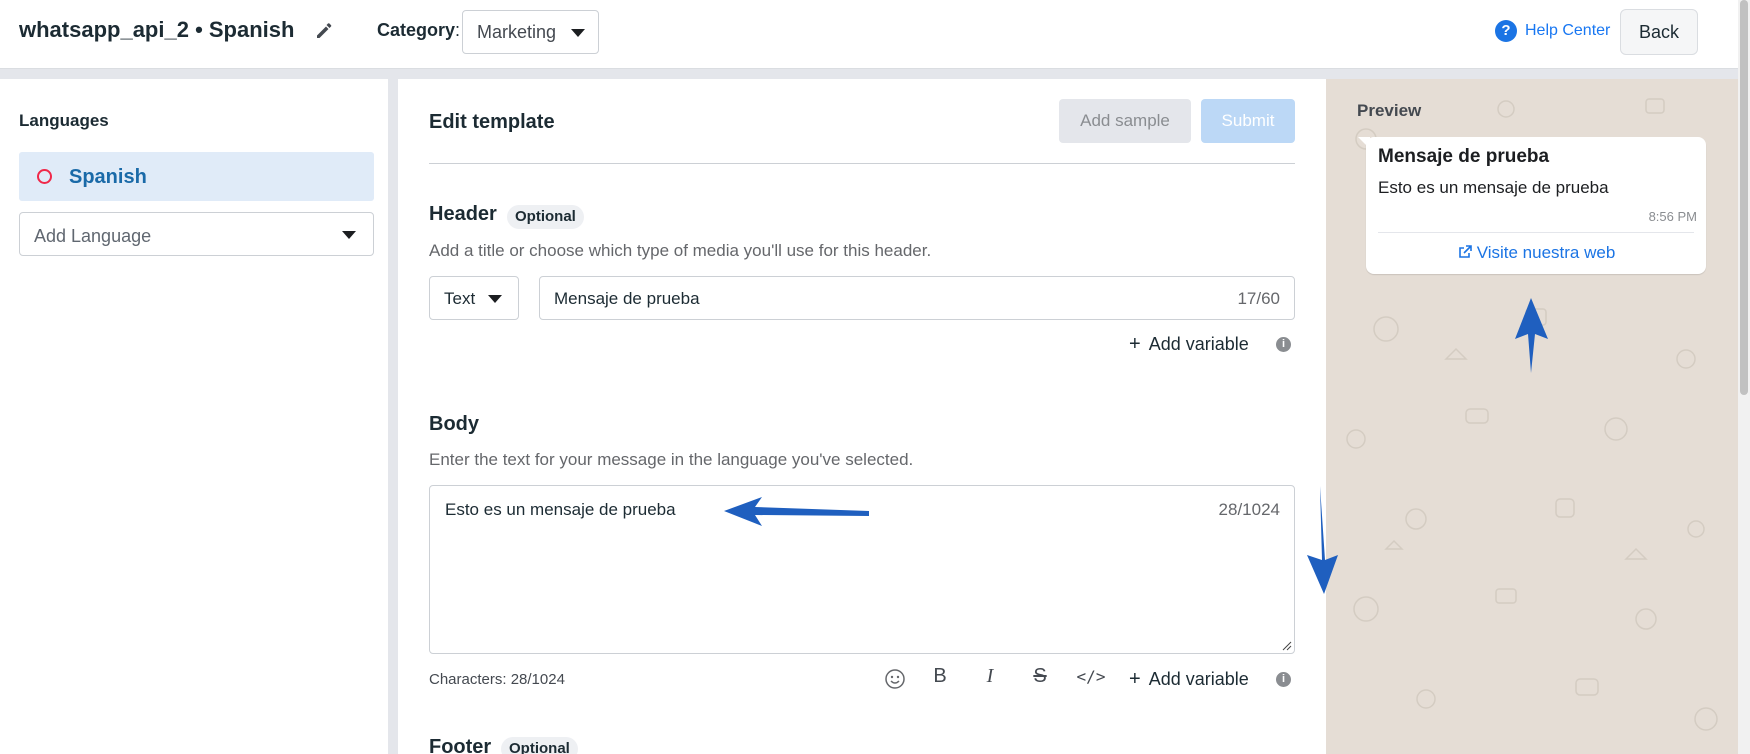  What do you see at coordinates (1249, 509) in the screenshot?
I see `body-char-counter: 28/1024` at bounding box center [1249, 509].